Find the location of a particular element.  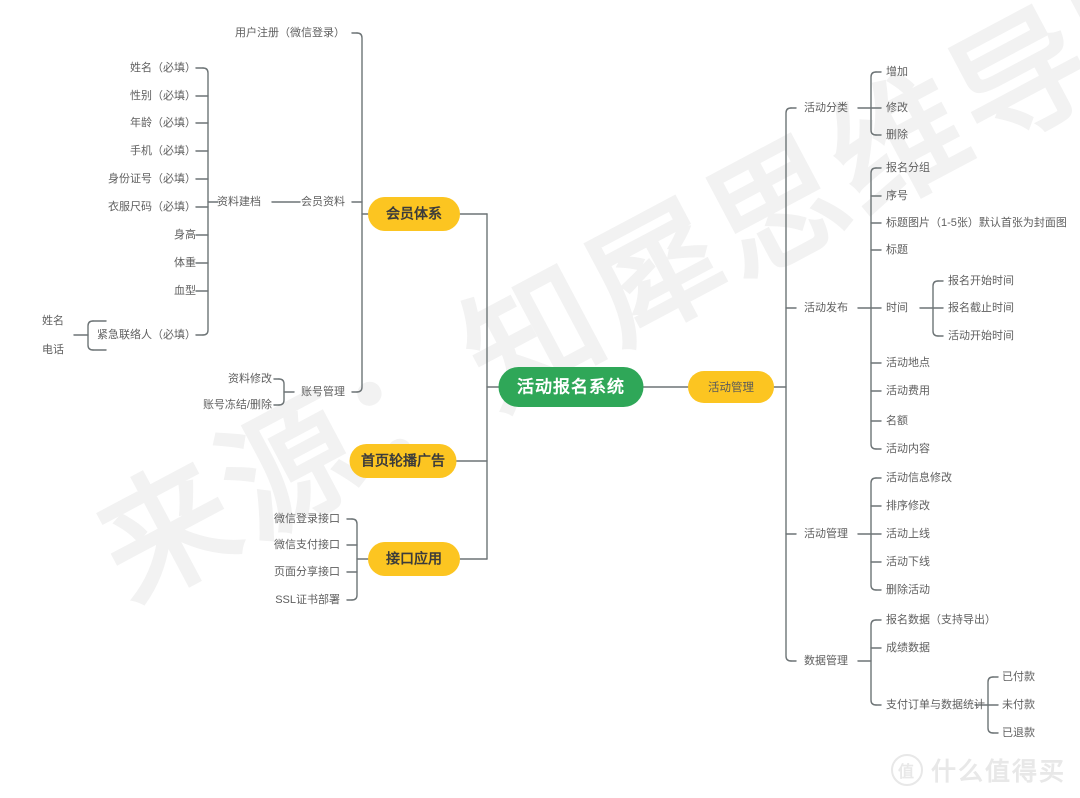

node-archive-field-7: 体重 is located at coordinates (185, 262).